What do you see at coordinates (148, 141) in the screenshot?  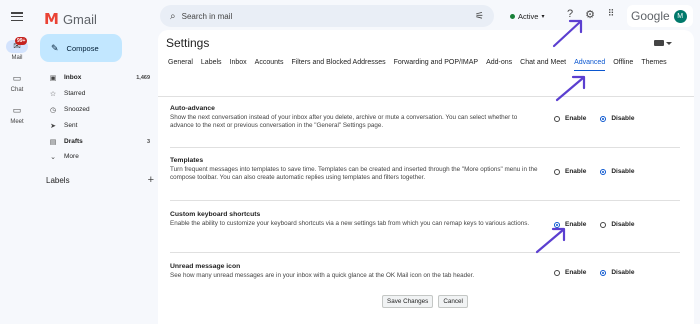 I see `nav-count: 3` at bounding box center [148, 141].